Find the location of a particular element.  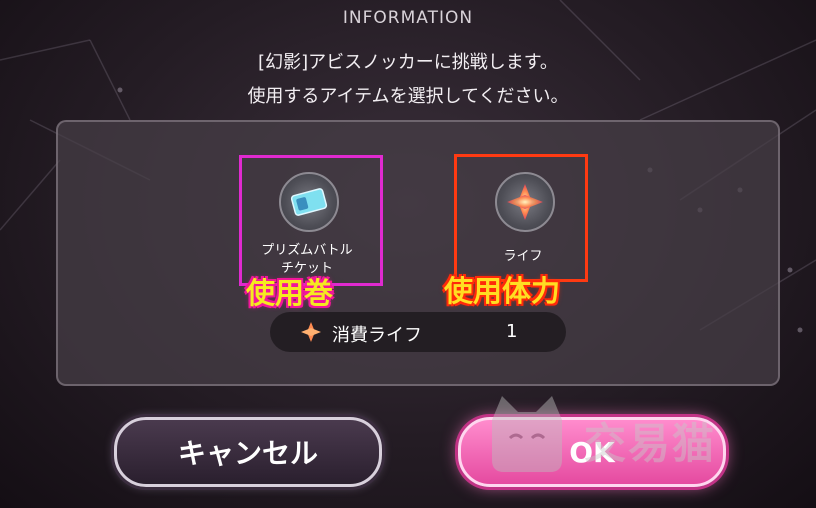

ticket-highlight-box is located at coordinates (311, 220).